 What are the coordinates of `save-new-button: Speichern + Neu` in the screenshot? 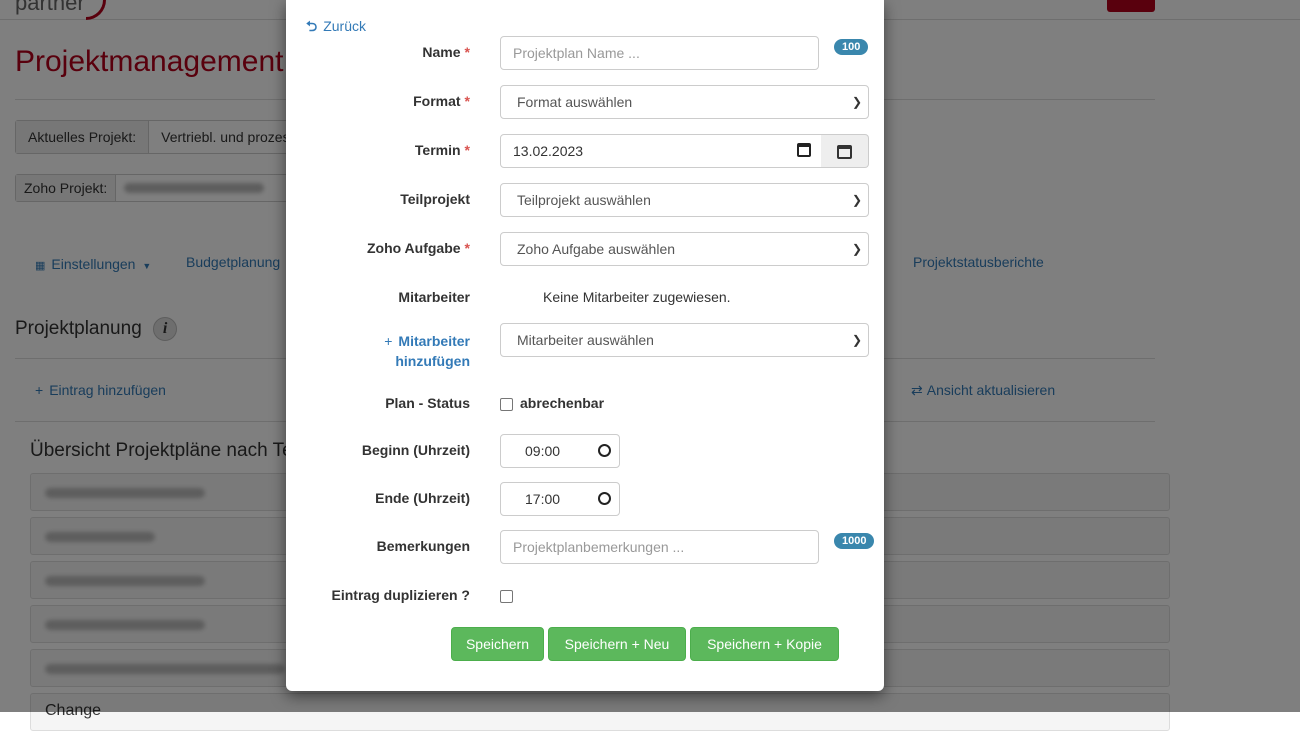 It's located at (617, 644).